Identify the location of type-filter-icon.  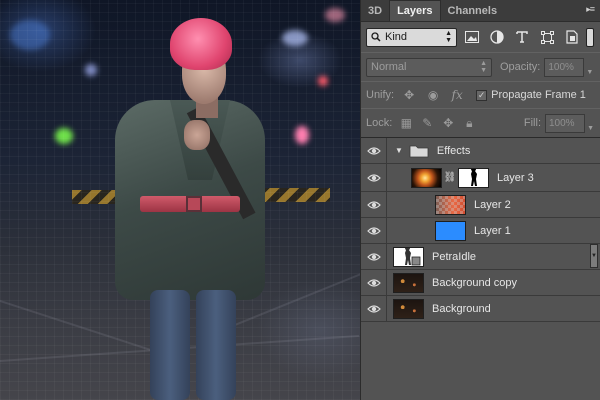
(522, 37).